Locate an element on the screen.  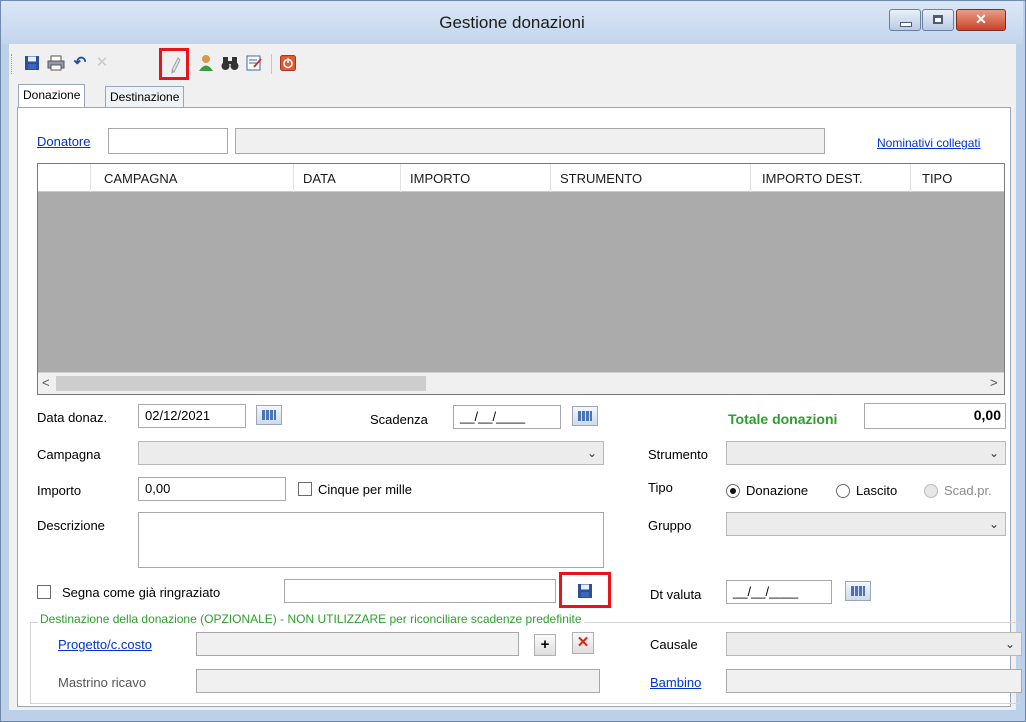
delete-button: ✕ is located at coordinates (102, 63).